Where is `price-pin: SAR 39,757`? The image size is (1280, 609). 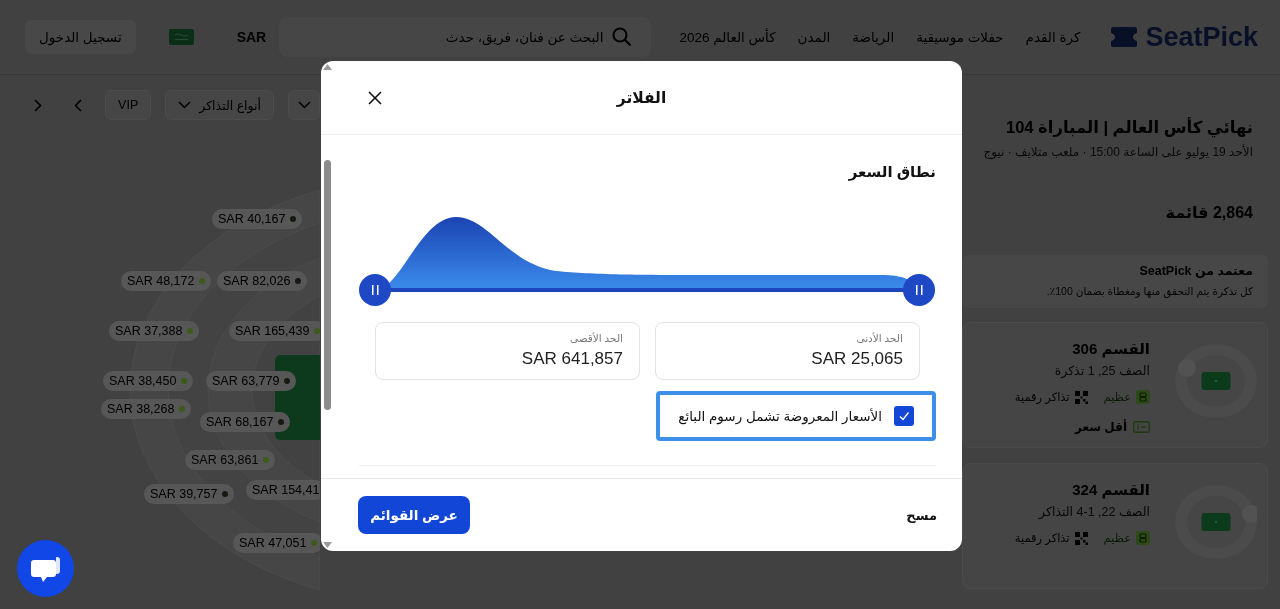
price-pin: SAR 39,757 is located at coordinates (189, 494).